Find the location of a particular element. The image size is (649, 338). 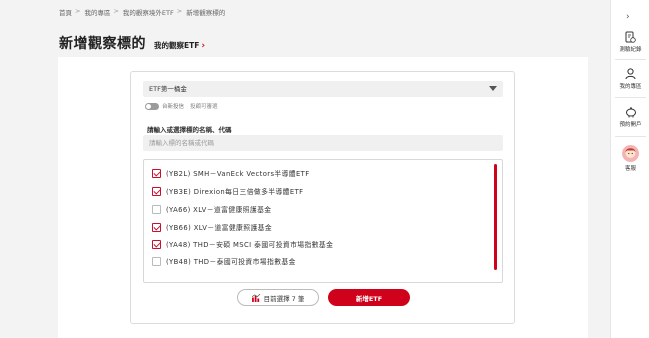

list-item: (YB3E) Direxion每日三倍做多半導體ETF is located at coordinates (227, 191).